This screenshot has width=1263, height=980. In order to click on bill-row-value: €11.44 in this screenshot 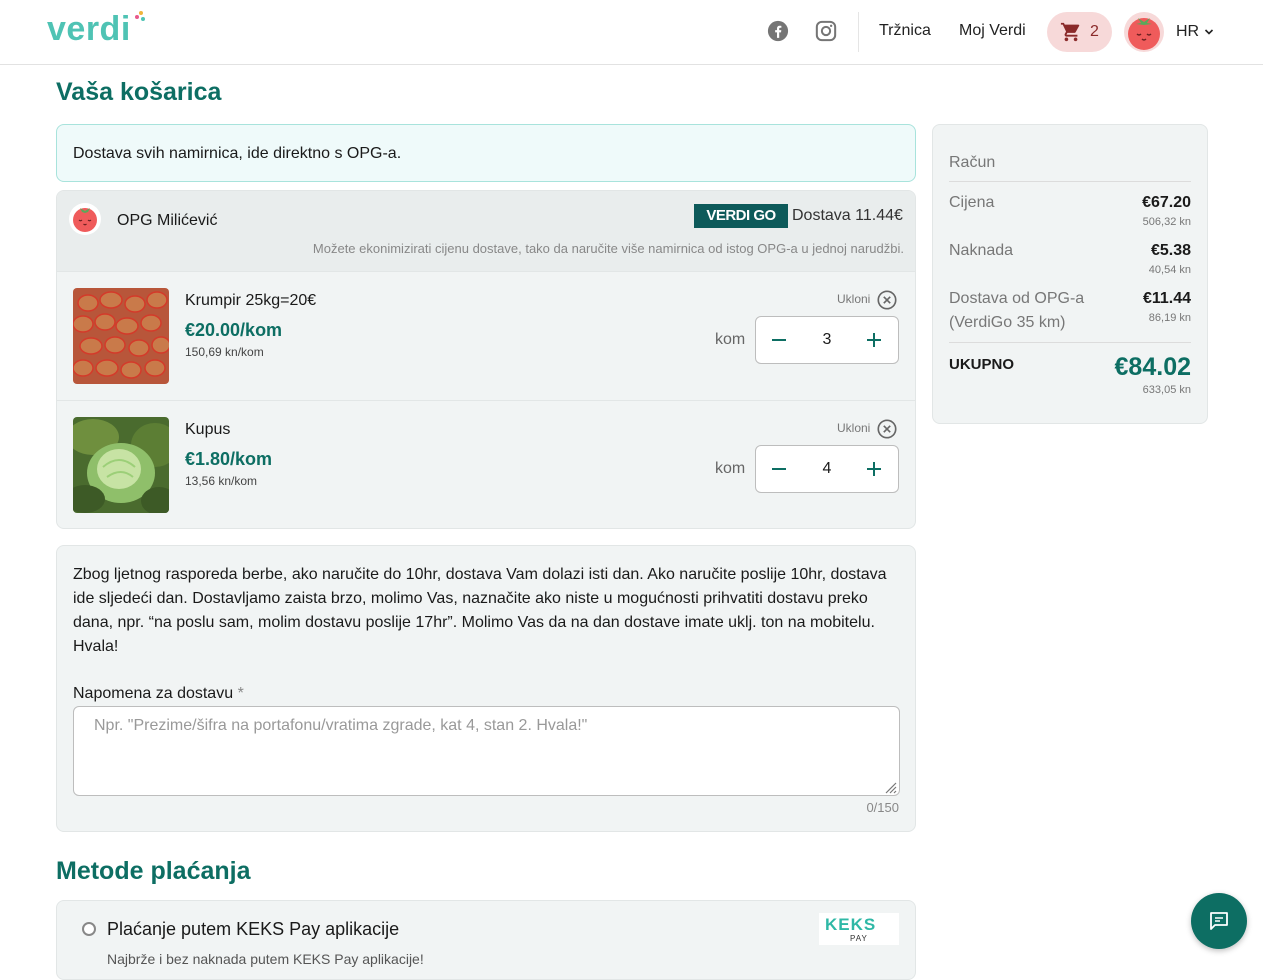, I will do `click(1166, 298)`.